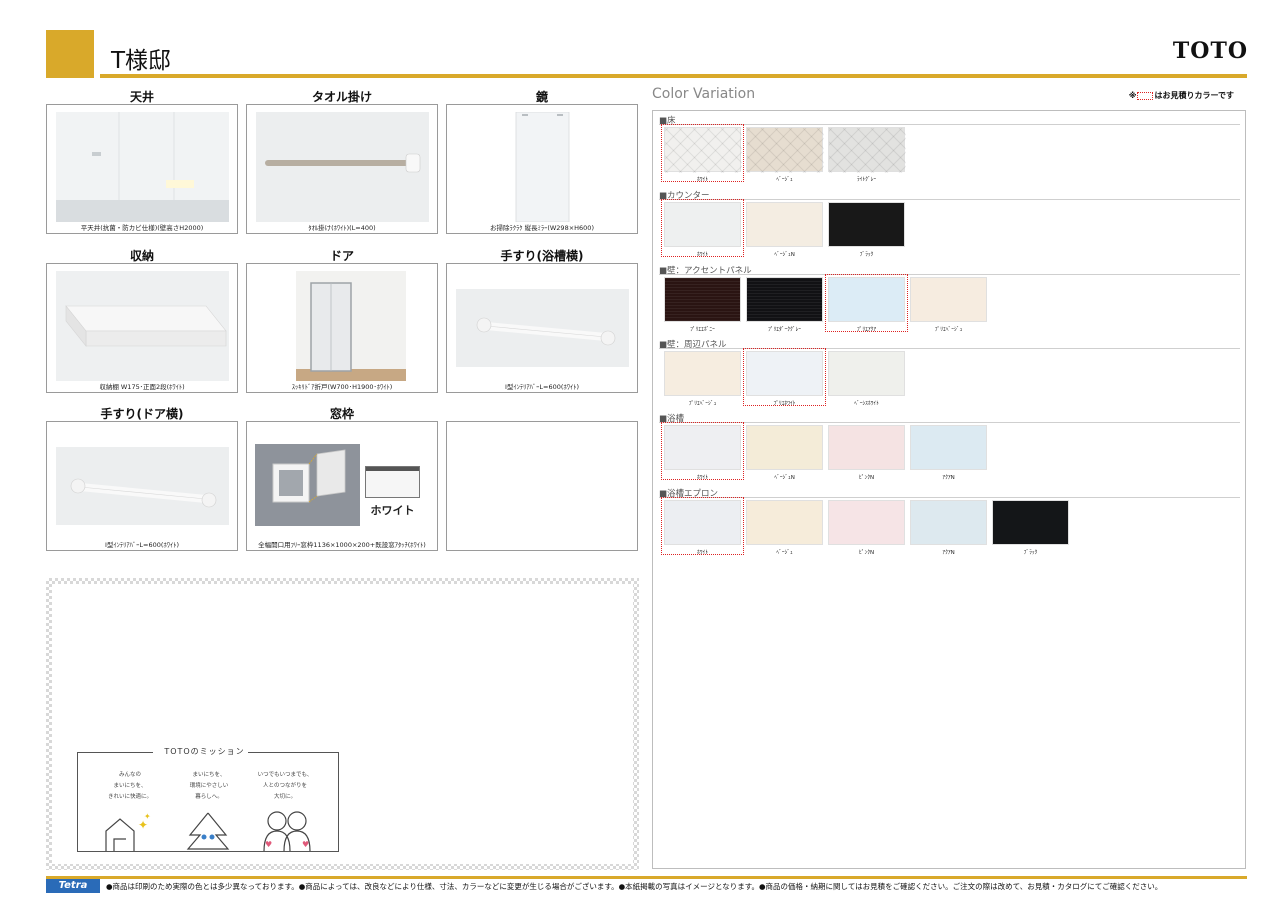  What do you see at coordinates (542, 486) in the screenshot?
I see `product-card-empty` at bounding box center [542, 486].